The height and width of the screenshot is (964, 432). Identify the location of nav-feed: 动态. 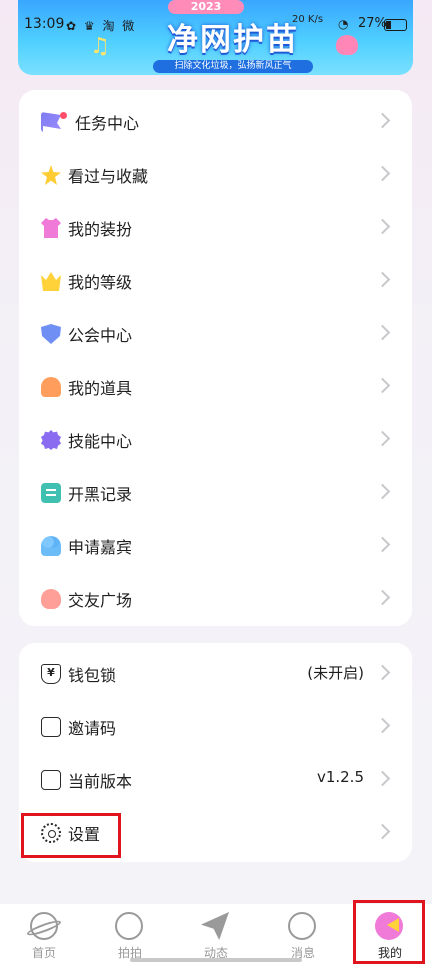
(216, 934).